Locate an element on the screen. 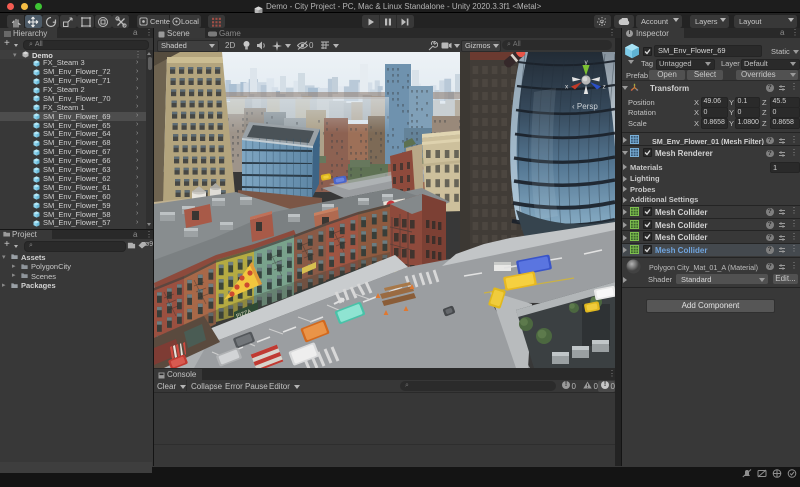 Image resolution: width=800 pixels, height=487 pixels. svg-text: z is located at coordinates (604, 87).